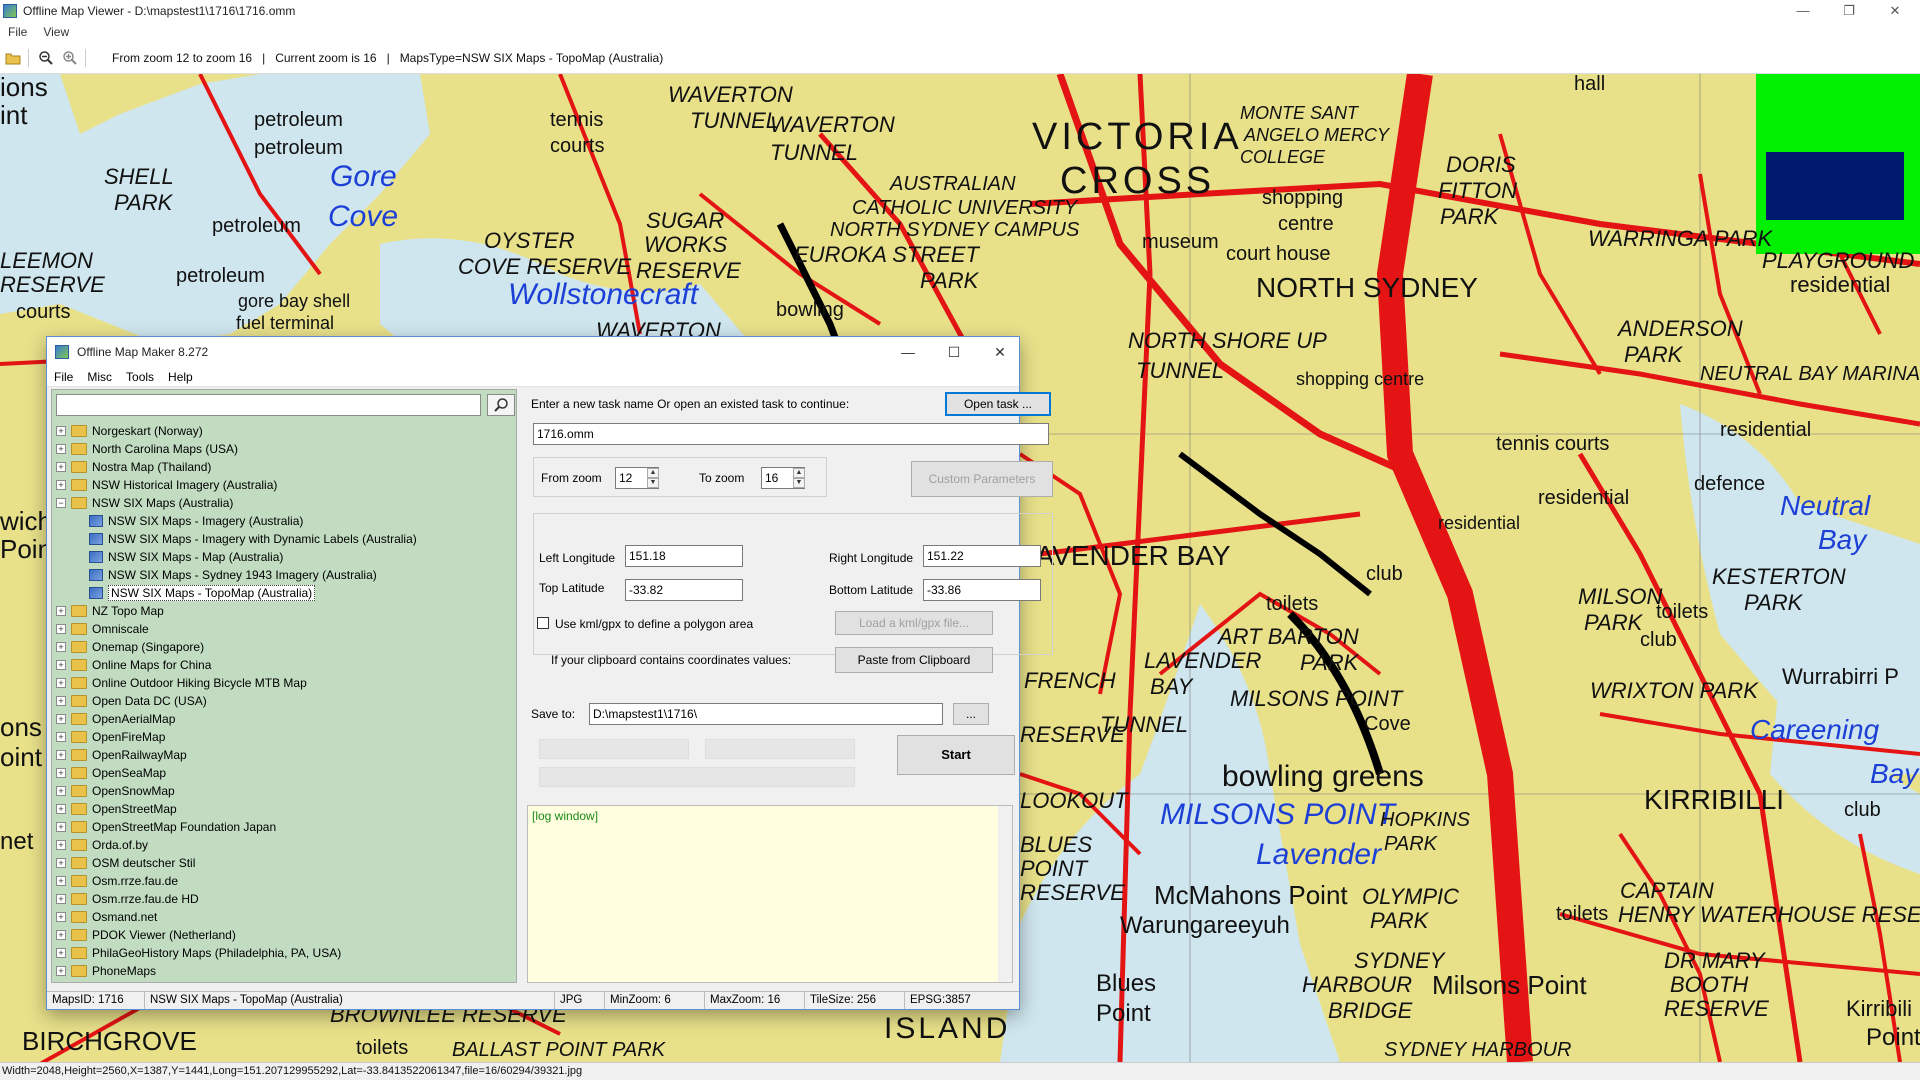  I want to click on top-latitude-input: -33.82, so click(684, 590).